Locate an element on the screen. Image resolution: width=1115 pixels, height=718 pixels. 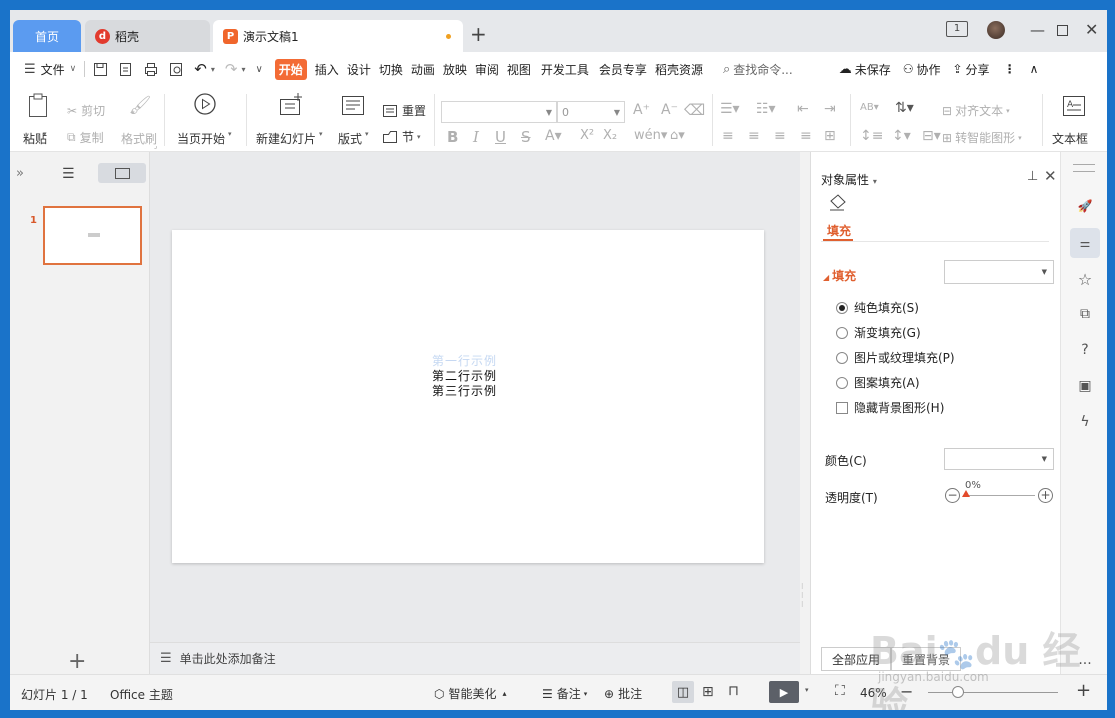
strikethrough-icon: S is located at coordinates (526, 137).